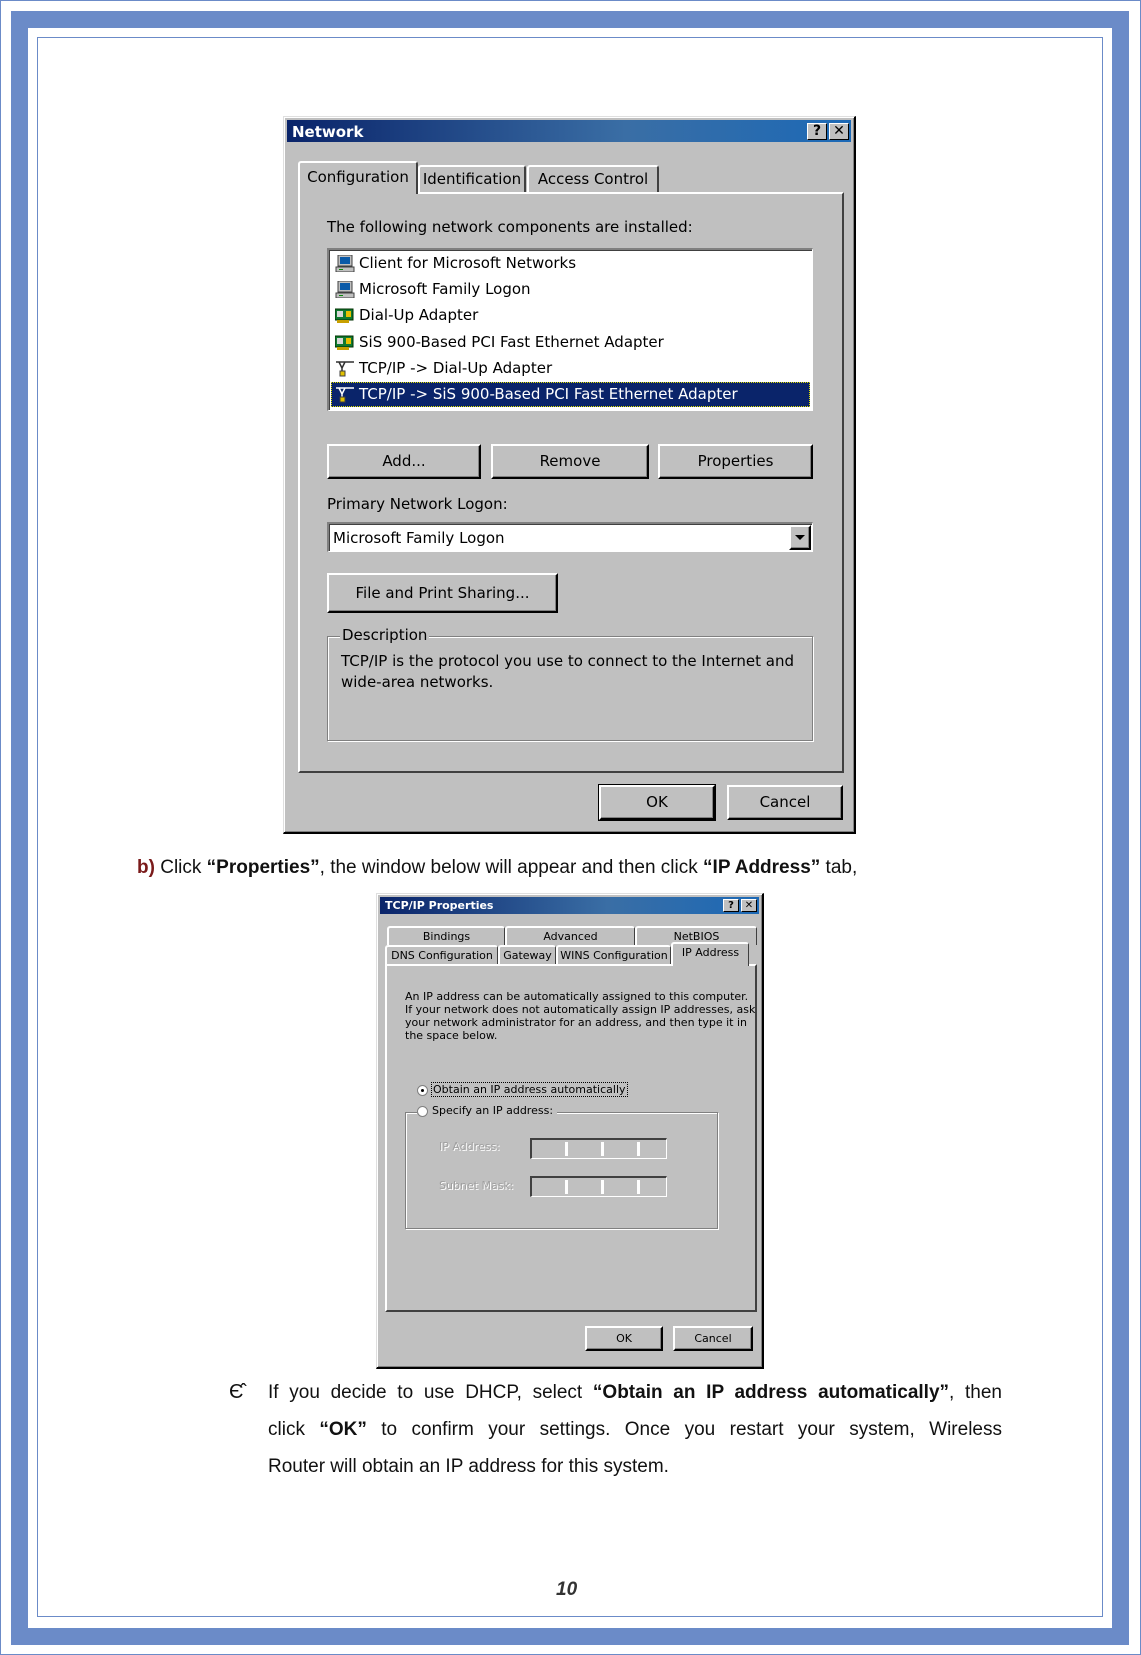 The width and height of the screenshot is (1141, 1655). I want to click on tab-access-control-label: Access Control, so click(593, 179).